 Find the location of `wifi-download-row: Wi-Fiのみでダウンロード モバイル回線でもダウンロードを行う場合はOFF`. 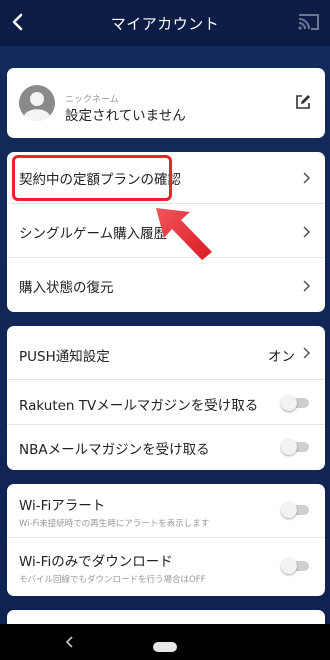

wifi-download-row: Wi-Fiのみでダウンロード モバイル回線でもダウンロードを行う場合はOFF is located at coordinates (166, 567).